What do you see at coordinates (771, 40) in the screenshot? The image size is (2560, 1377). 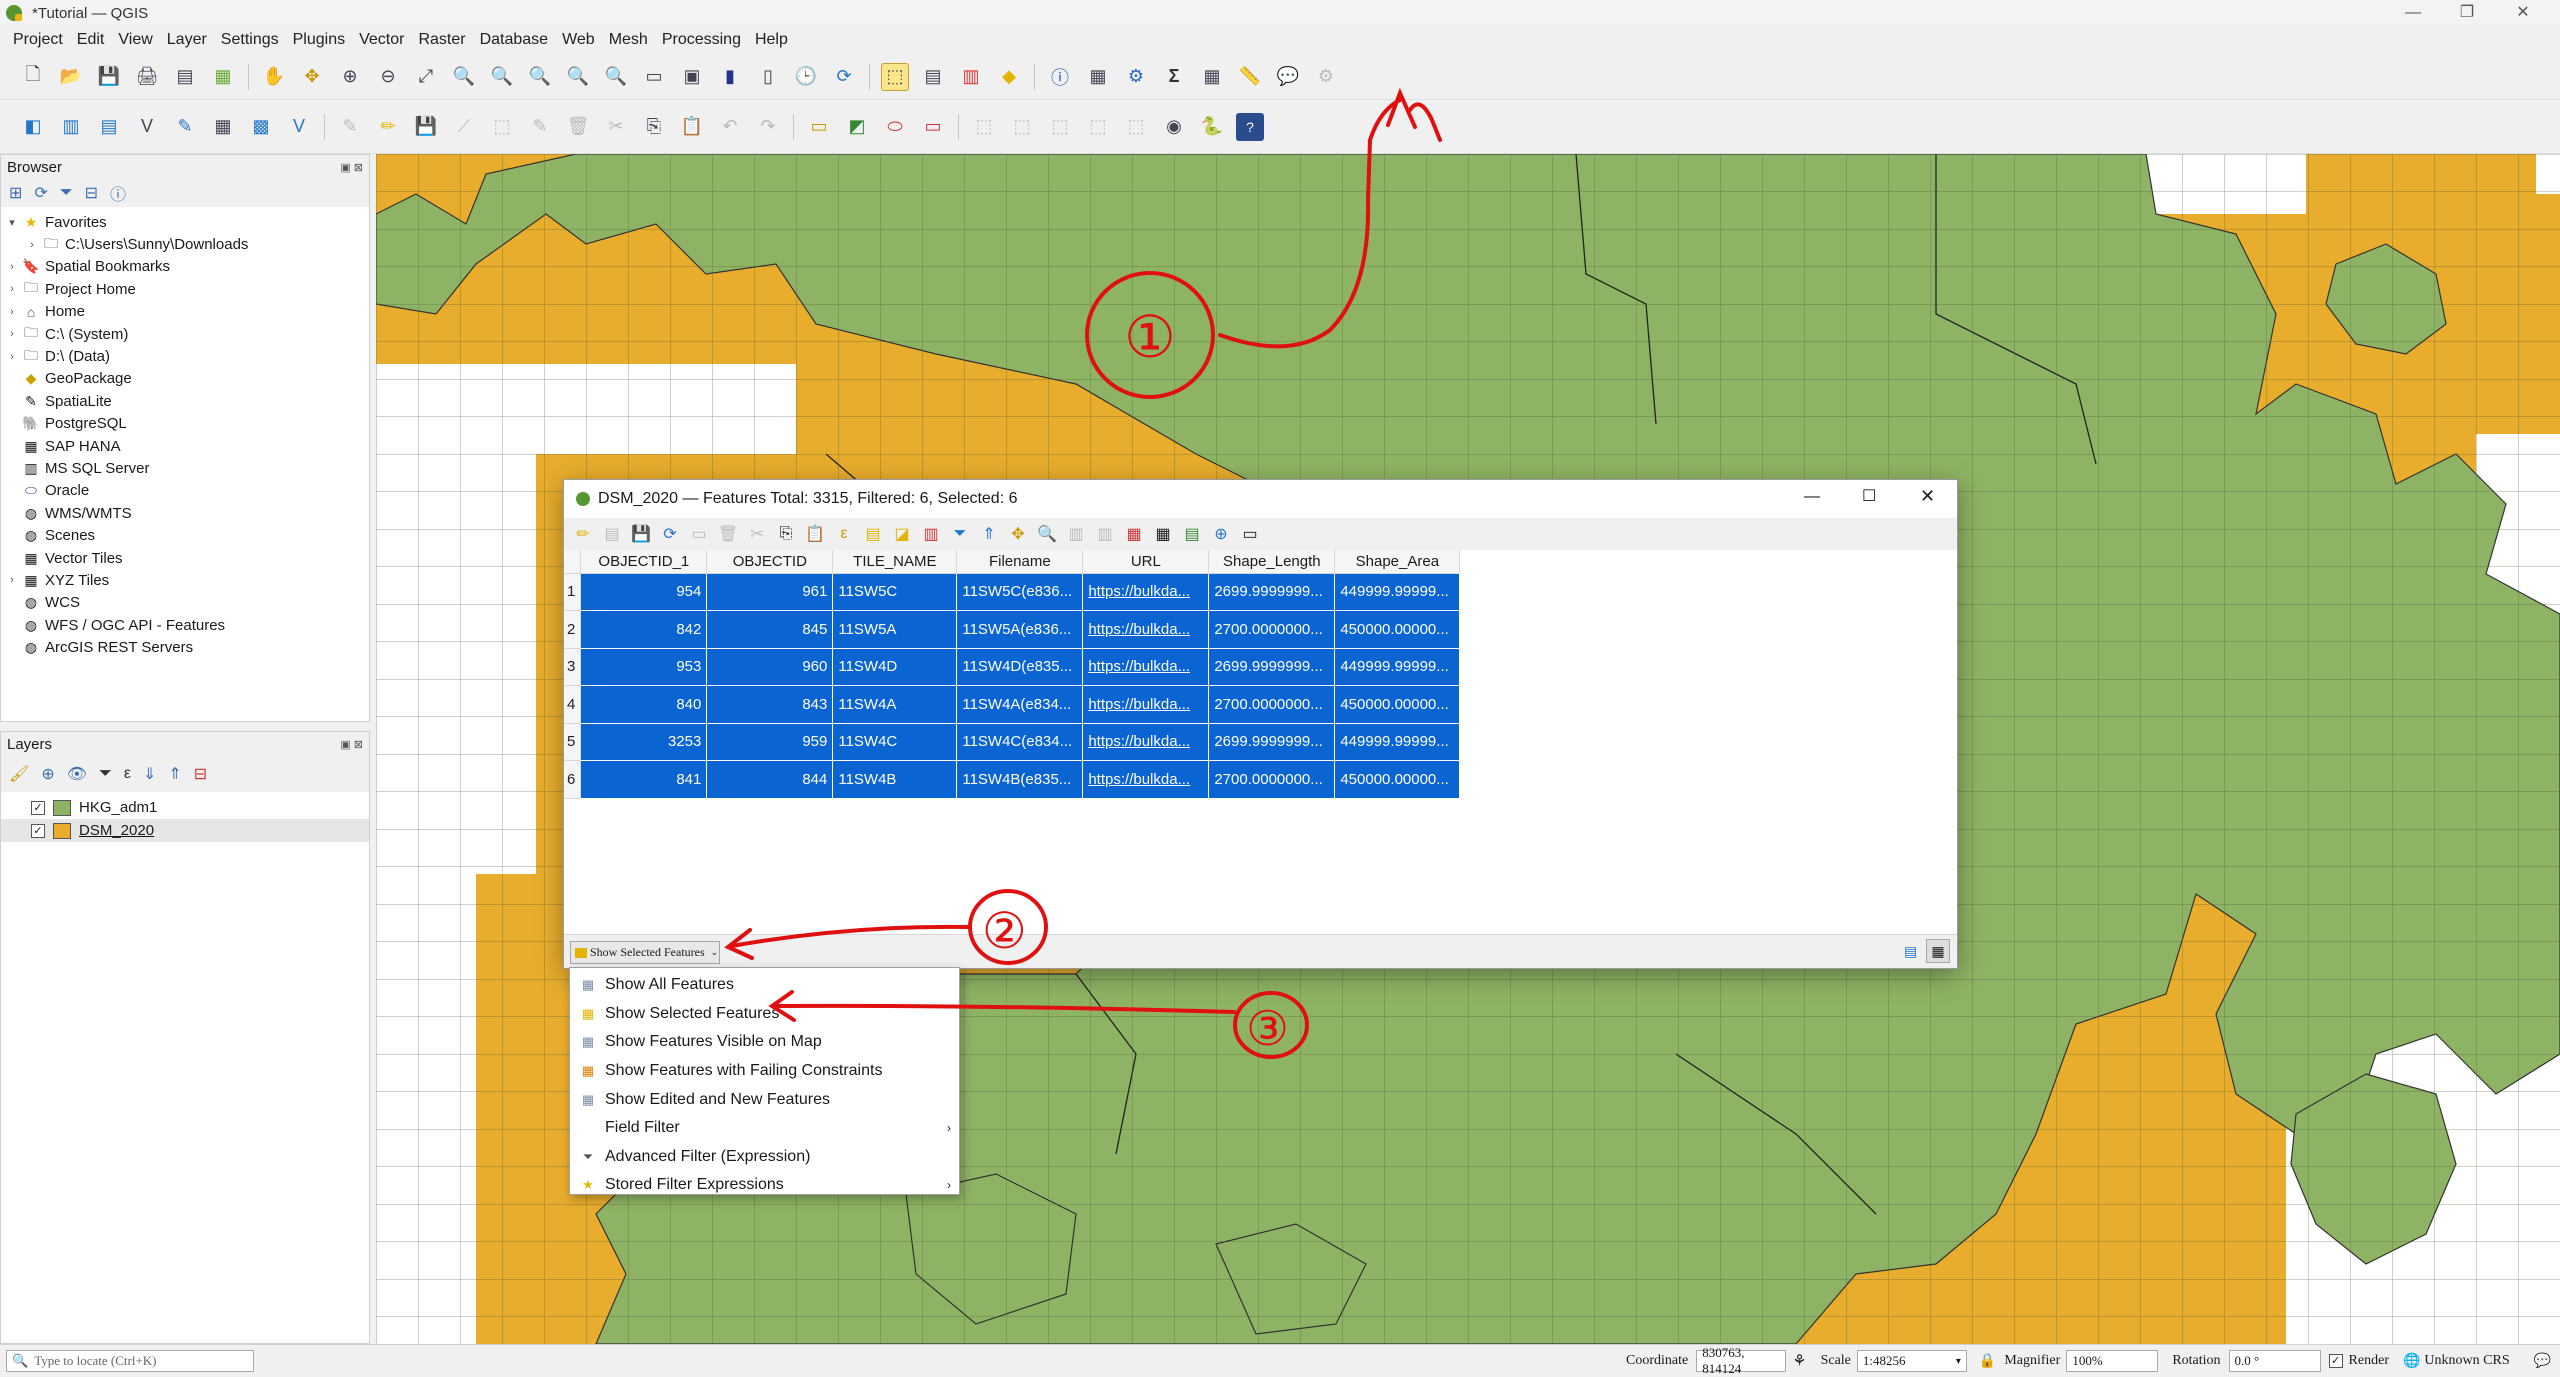 I see `menu-help: Help` at bounding box center [771, 40].